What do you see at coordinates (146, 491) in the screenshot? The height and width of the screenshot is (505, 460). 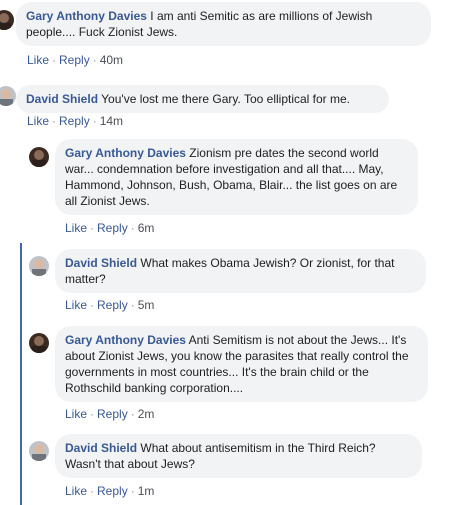 I see `comment-timestamp: 1m` at bounding box center [146, 491].